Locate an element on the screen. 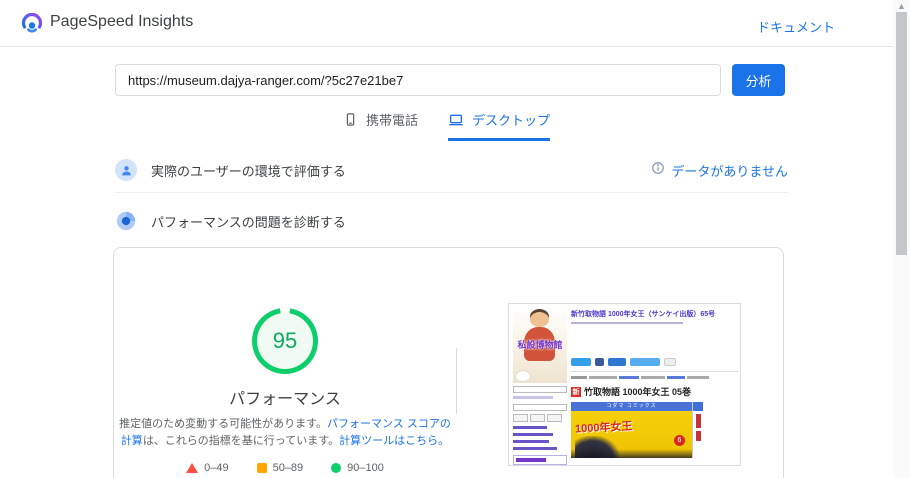 This screenshot has width=910, height=478. note-text-2: は、これらの指標を基に行っています。 is located at coordinates (241, 441).